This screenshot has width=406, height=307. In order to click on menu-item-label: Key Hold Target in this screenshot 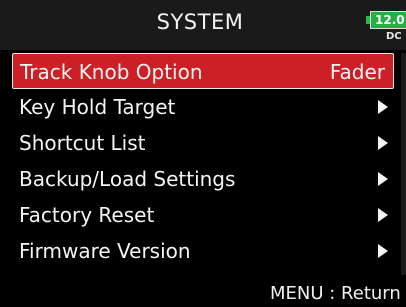, I will do `click(97, 107)`.